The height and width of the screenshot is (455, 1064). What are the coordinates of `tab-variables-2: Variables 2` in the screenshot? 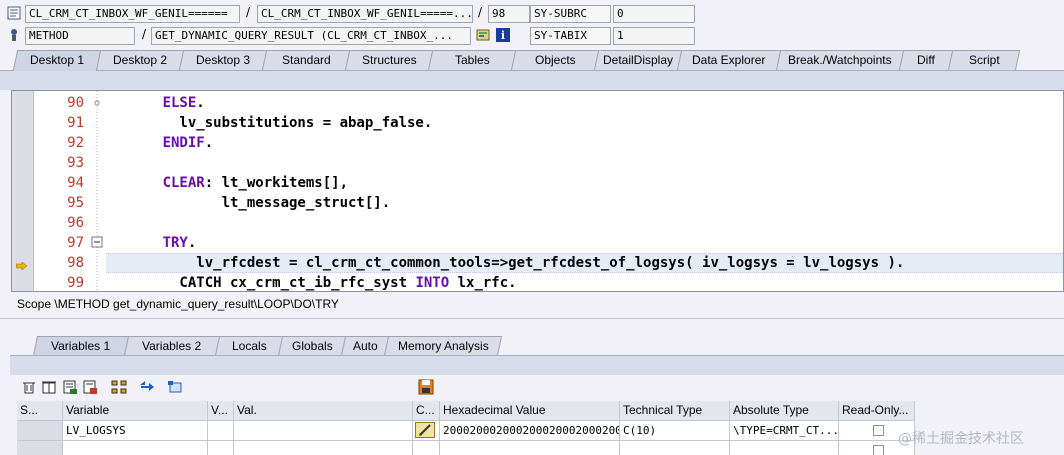 It's located at (172, 346).